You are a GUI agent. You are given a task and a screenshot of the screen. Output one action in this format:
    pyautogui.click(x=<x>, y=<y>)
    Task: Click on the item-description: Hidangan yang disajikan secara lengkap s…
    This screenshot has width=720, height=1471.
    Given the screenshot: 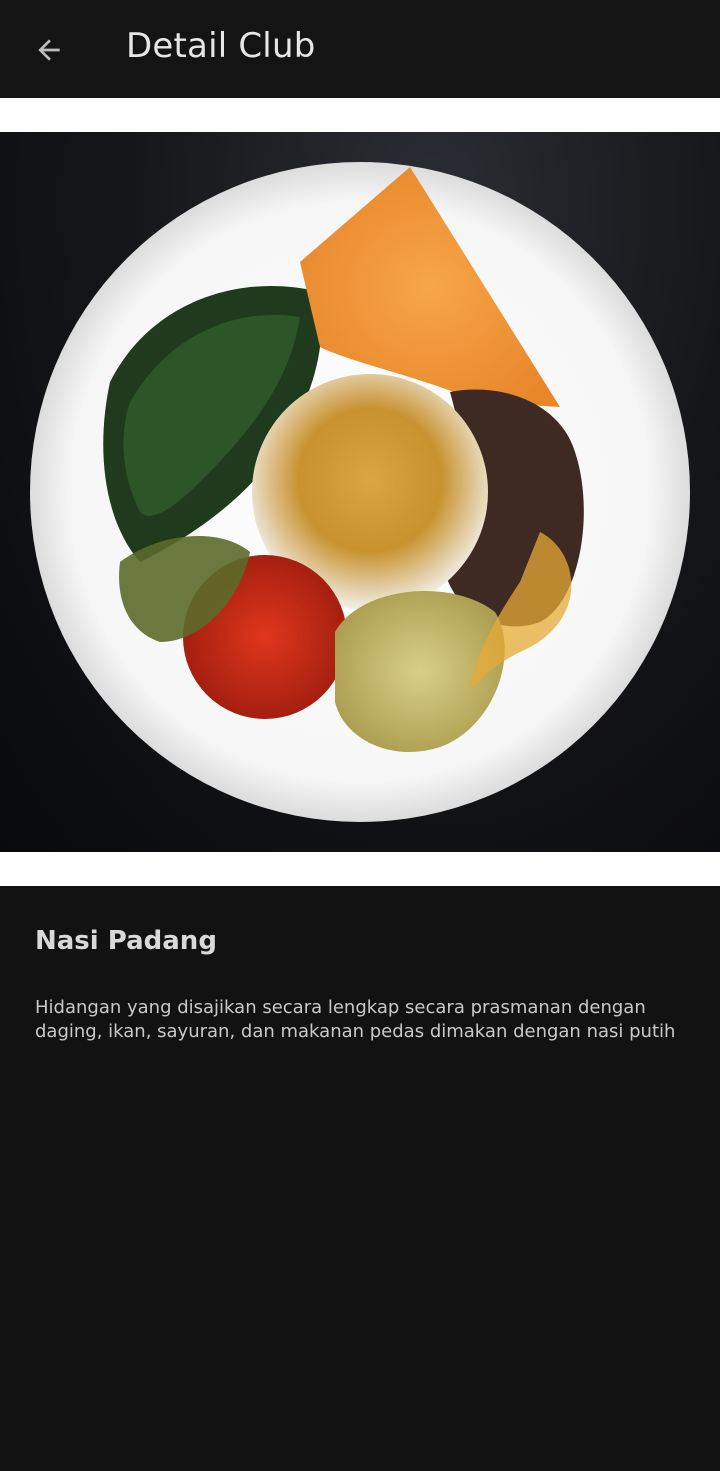 What is the action you would take?
    pyautogui.click(x=355, y=1019)
    